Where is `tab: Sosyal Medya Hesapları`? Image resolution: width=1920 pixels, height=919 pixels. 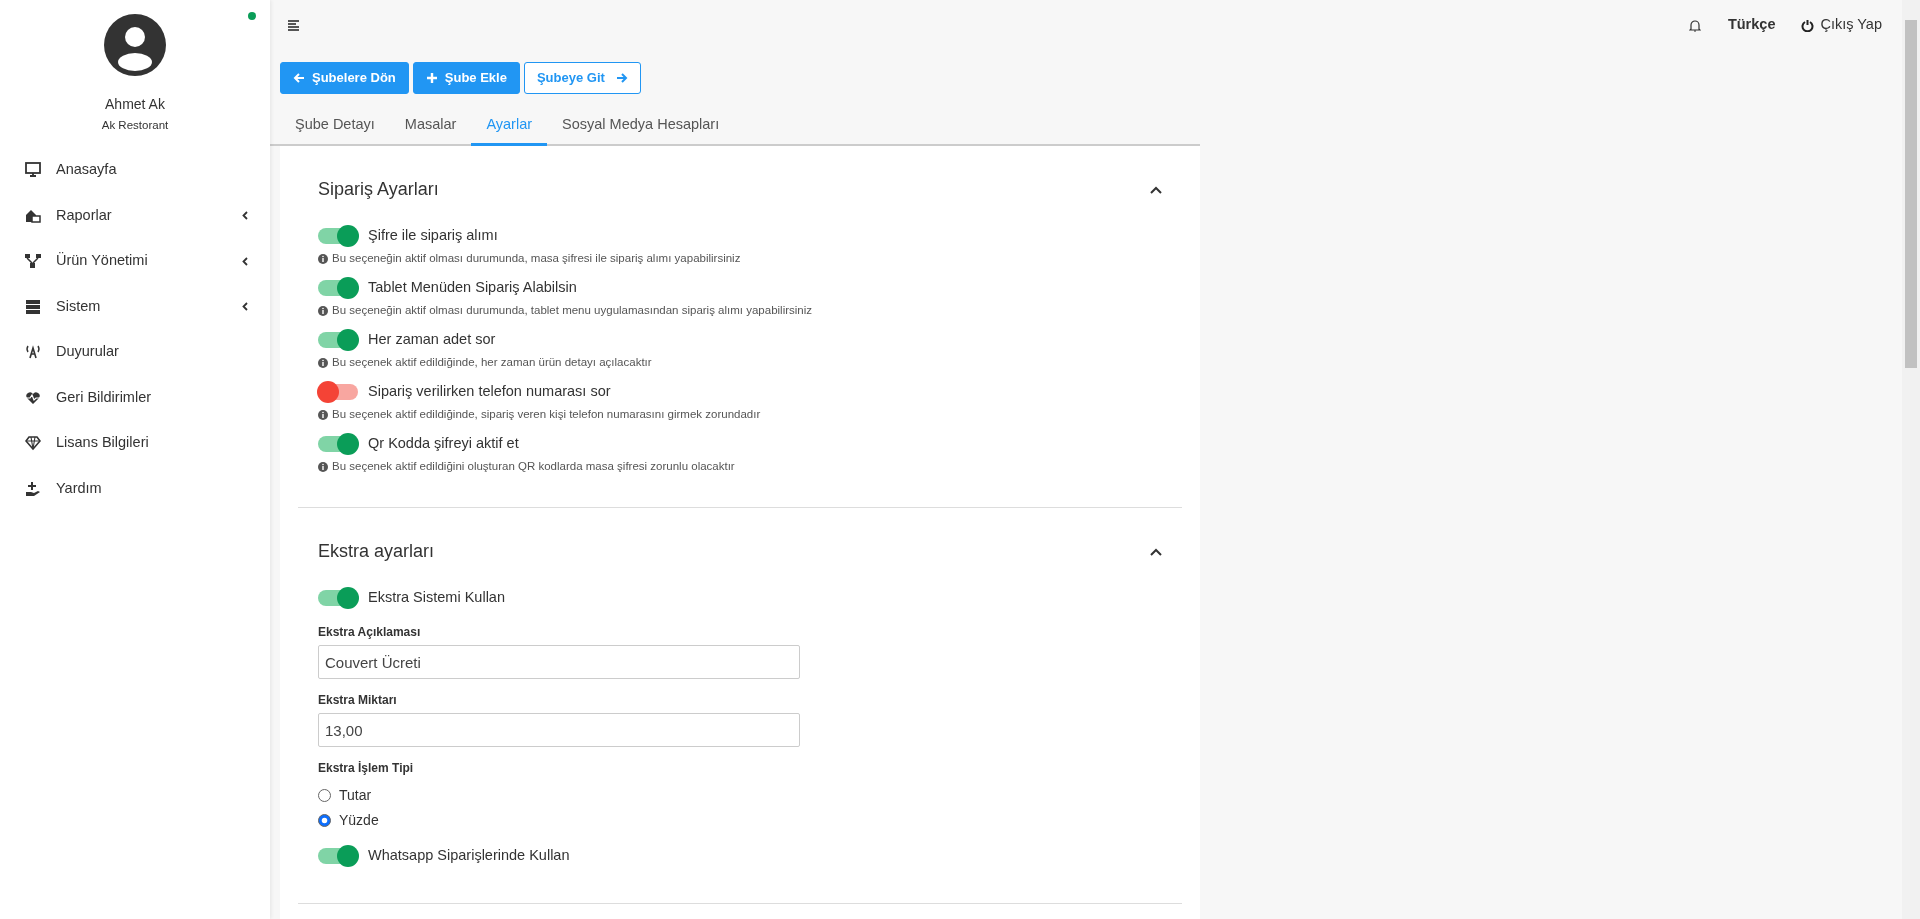 tab: Sosyal Medya Hesapları is located at coordinates (641, 126).